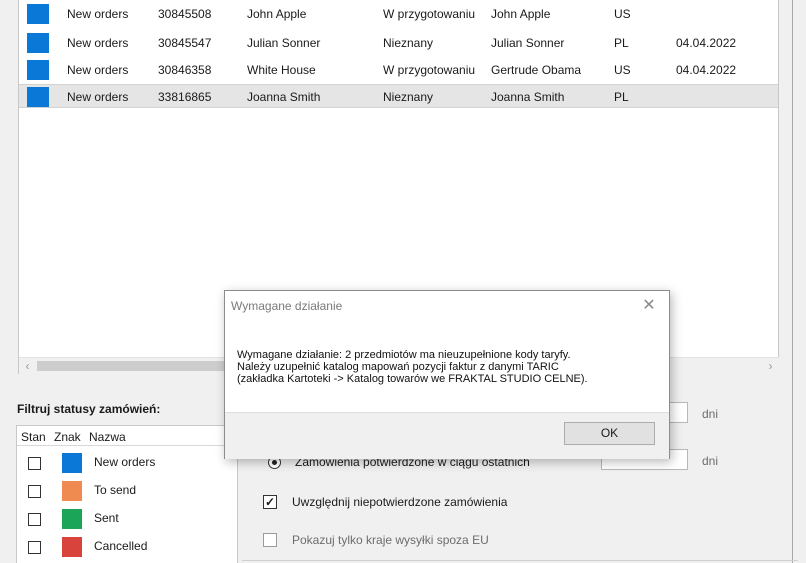 This screenshot has height=563, width=806. What do you see at coordinates (67, 437) in the screenshot?
I see `header-znak: Znak` at bounding box center [67, 437].